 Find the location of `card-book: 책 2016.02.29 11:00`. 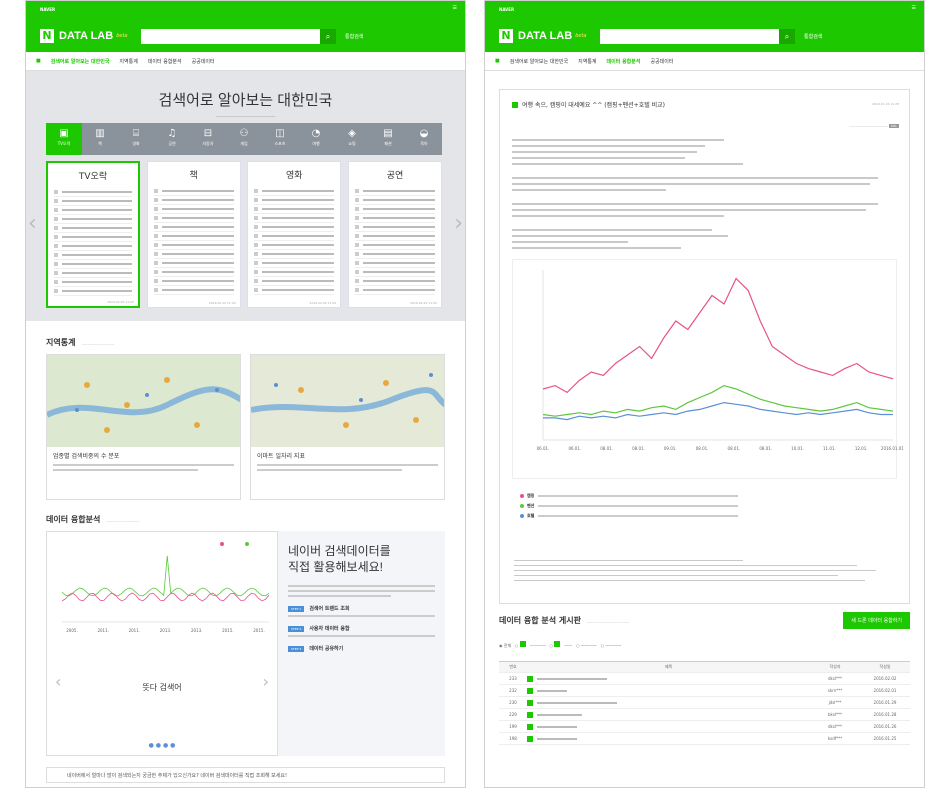

card-book: 책 2016.02.29 11:00 is located at coordinates (193, 234).